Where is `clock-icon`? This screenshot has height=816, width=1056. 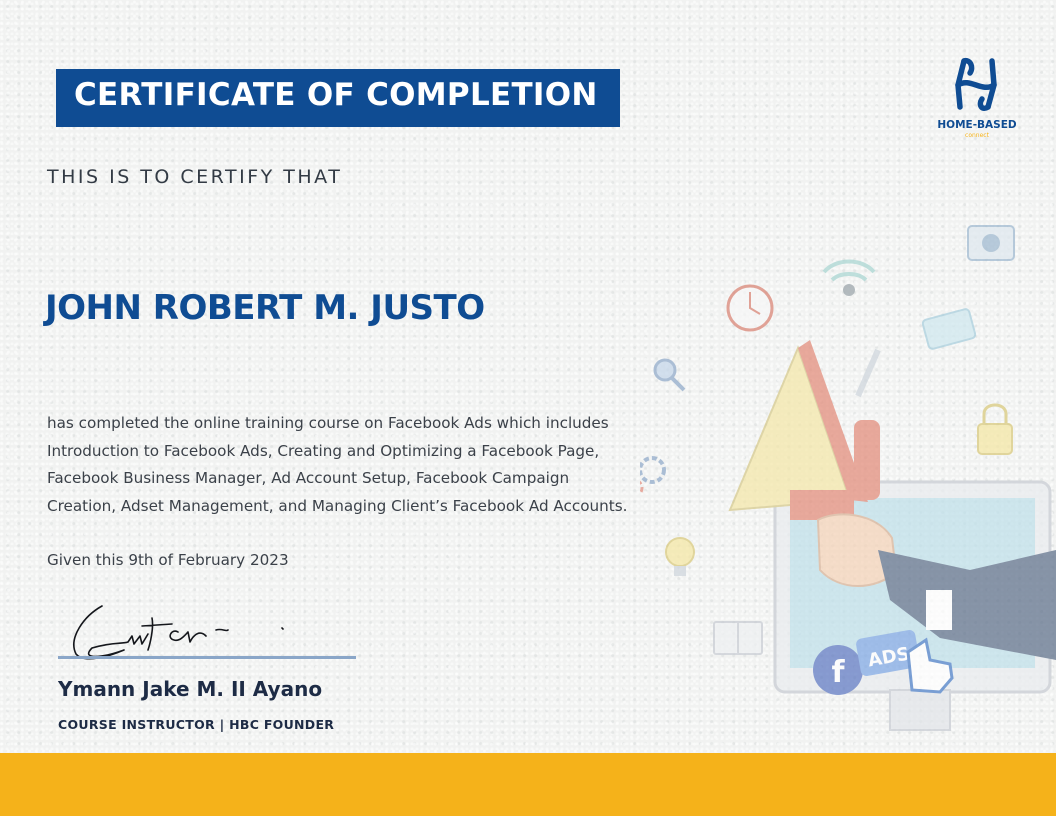
clock-icon is located at coordinates (750, 308).